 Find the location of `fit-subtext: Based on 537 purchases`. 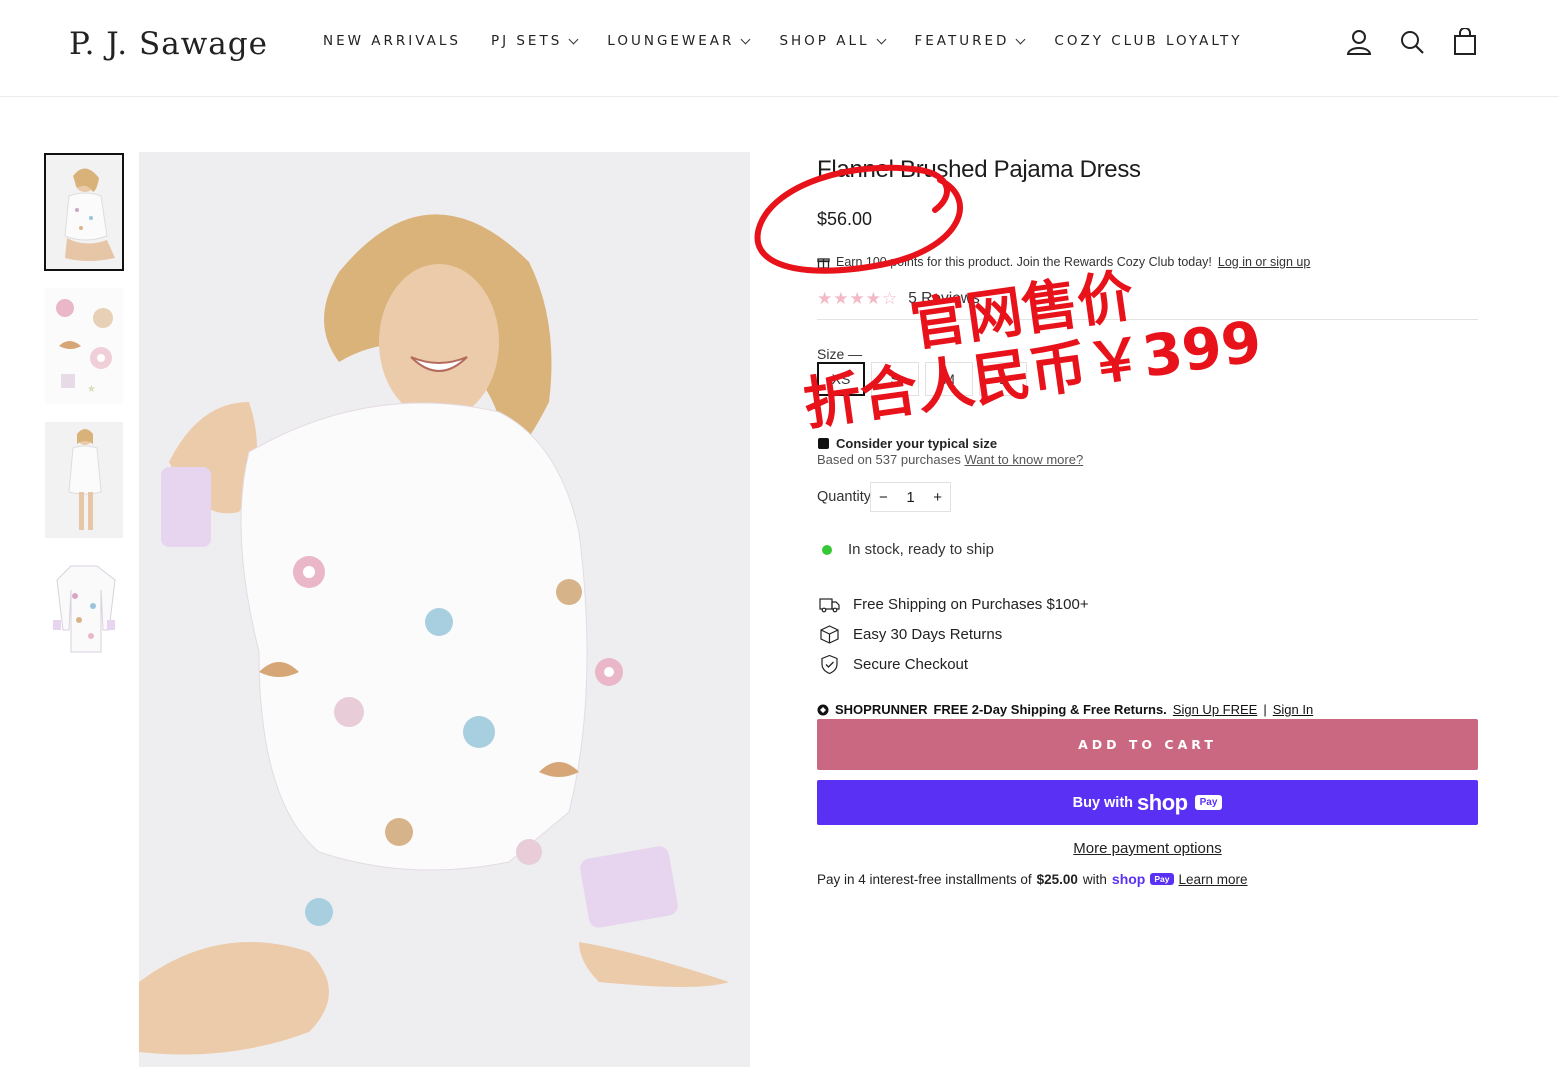

fit-subtext: Based on 537 purchases is located at coordinates (889, 459).